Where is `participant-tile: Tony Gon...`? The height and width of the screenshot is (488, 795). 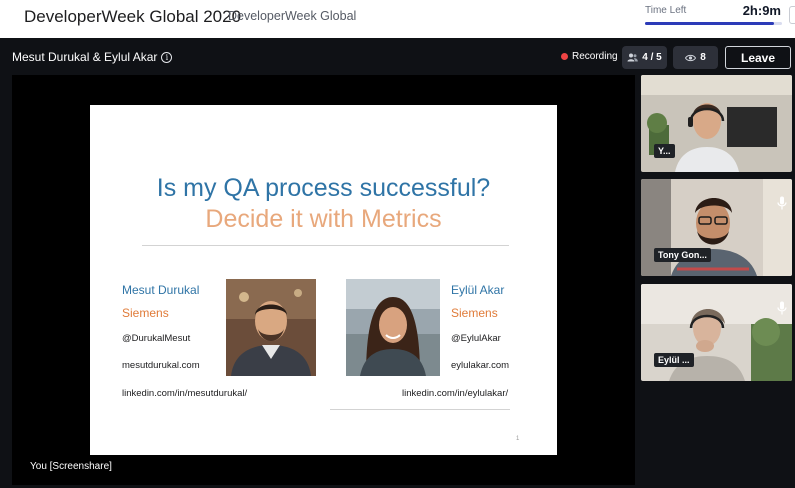 participant-tile: Tony Gon... is located at coordinates (716, 227).